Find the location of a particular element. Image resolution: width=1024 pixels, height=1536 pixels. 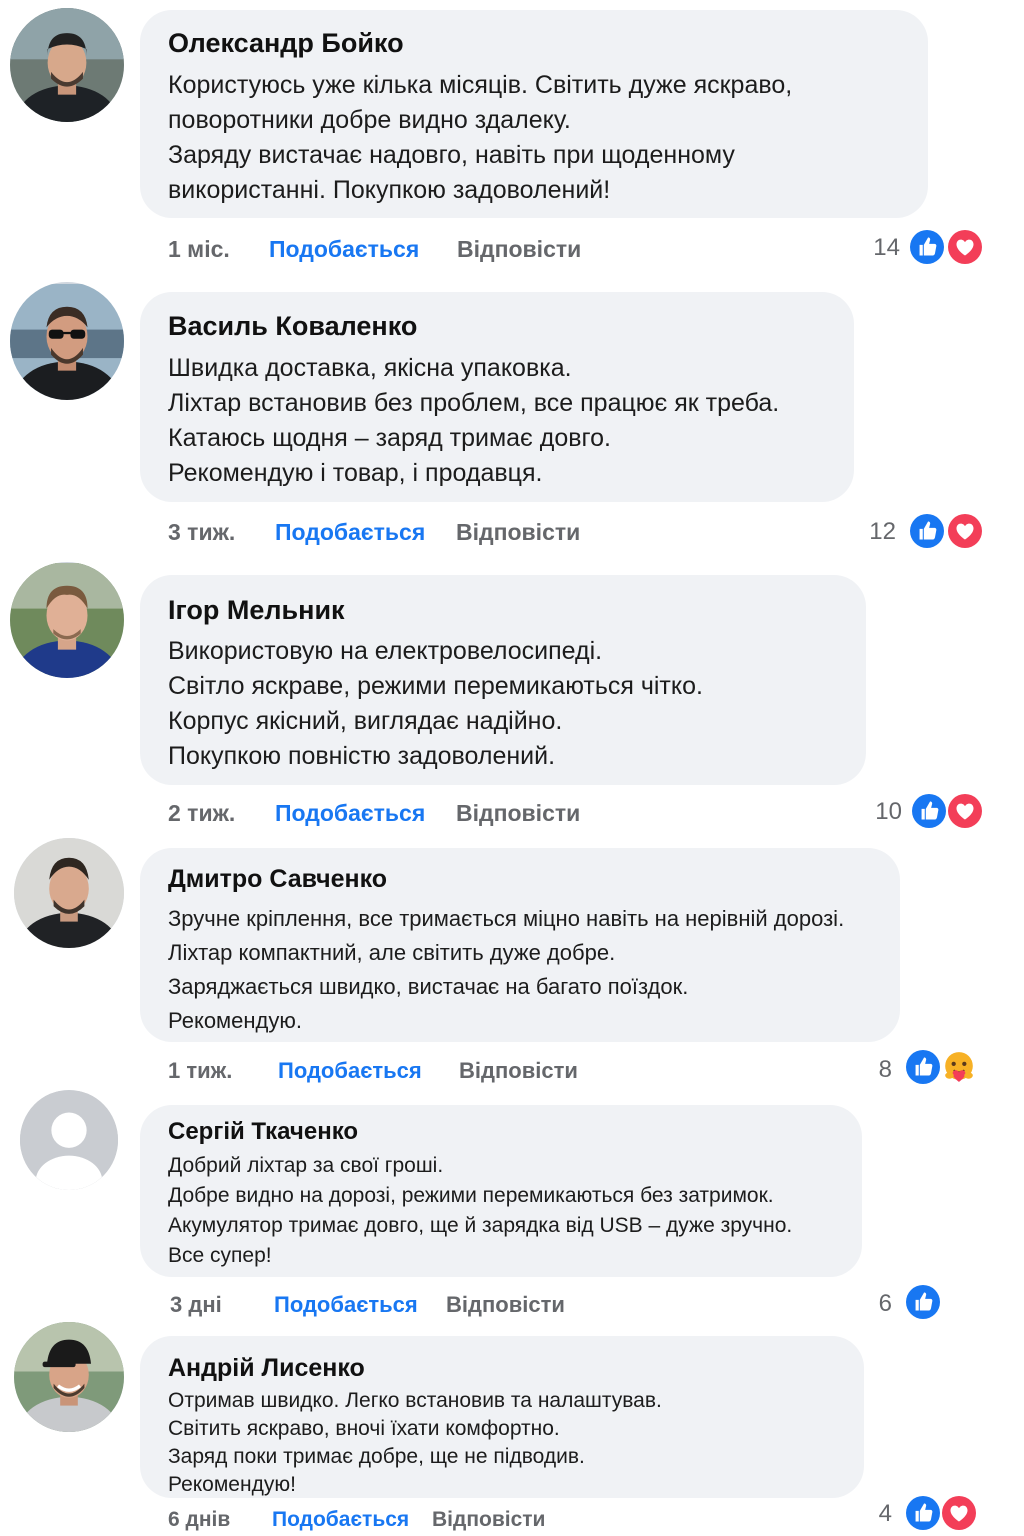

reaction-count: 10 is located at coordinates (882, 812).